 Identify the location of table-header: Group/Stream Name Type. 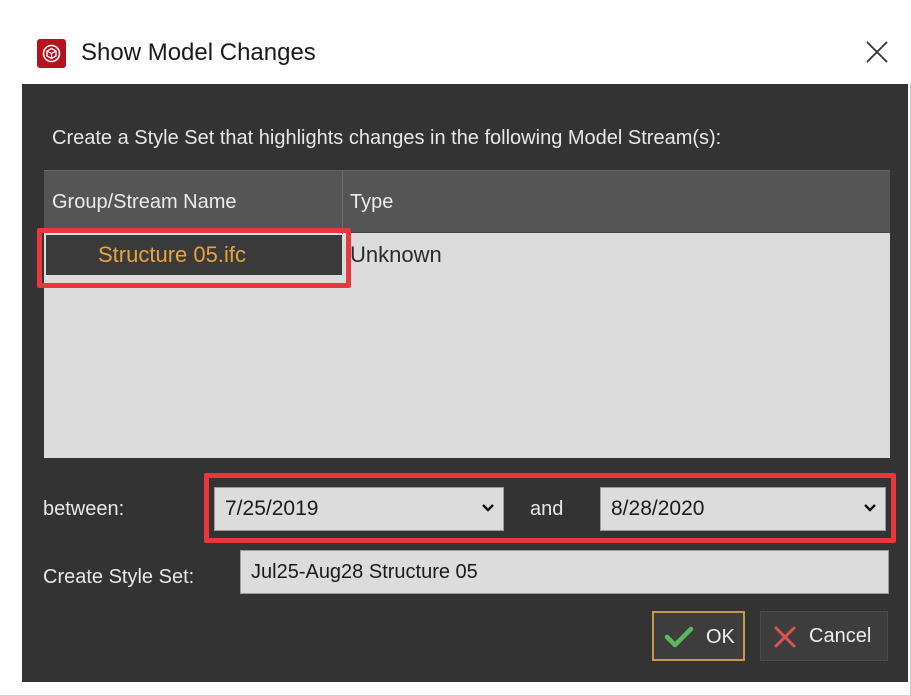
(467, 202).